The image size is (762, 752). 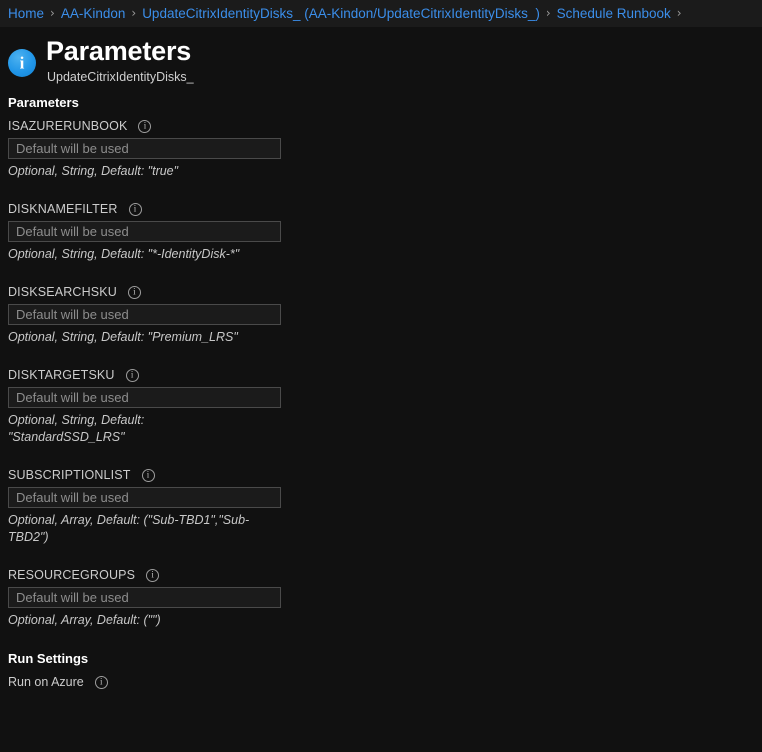 I want to click on parameters-section-label: Parameters, so click(x=43, y=102).